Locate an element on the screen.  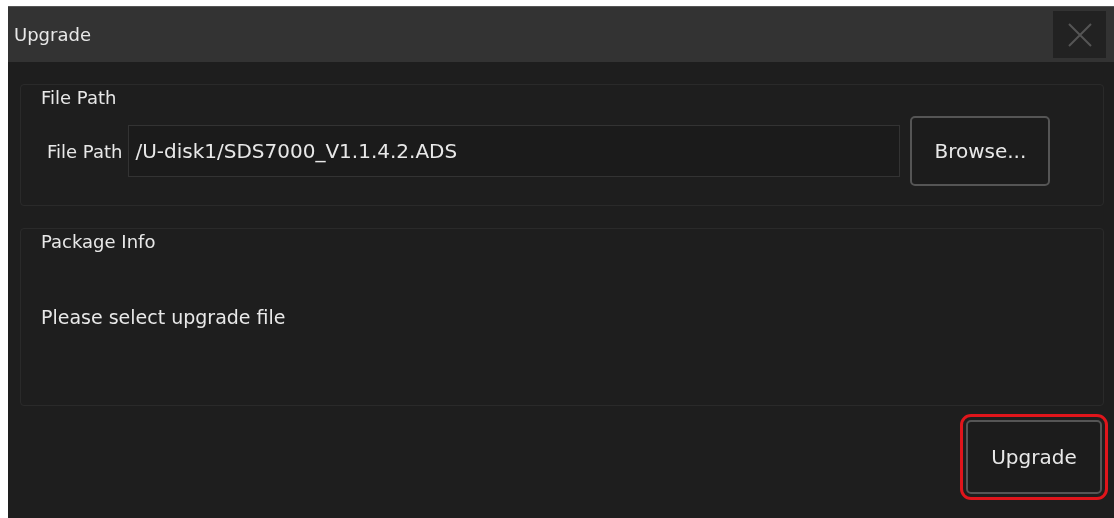
close-button is located at coordinates (1079, 34).